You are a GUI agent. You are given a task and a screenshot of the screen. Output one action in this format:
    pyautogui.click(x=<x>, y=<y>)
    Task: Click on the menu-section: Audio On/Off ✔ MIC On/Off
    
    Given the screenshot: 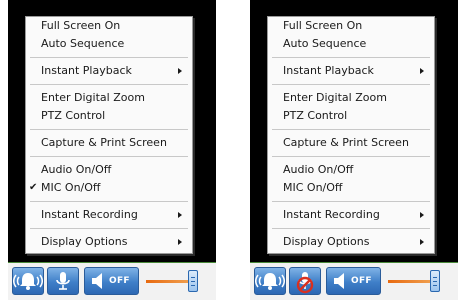 What is the action you would take?
    pyautogui.click(x=109, y=179)
    